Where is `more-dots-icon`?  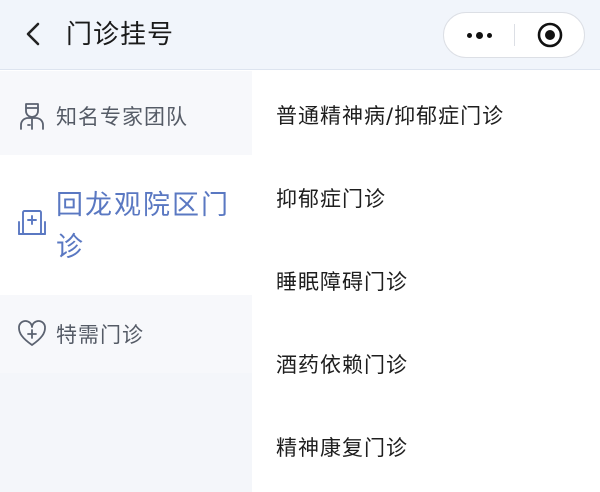
more-dots-icon is located at coordinates (479, 35).